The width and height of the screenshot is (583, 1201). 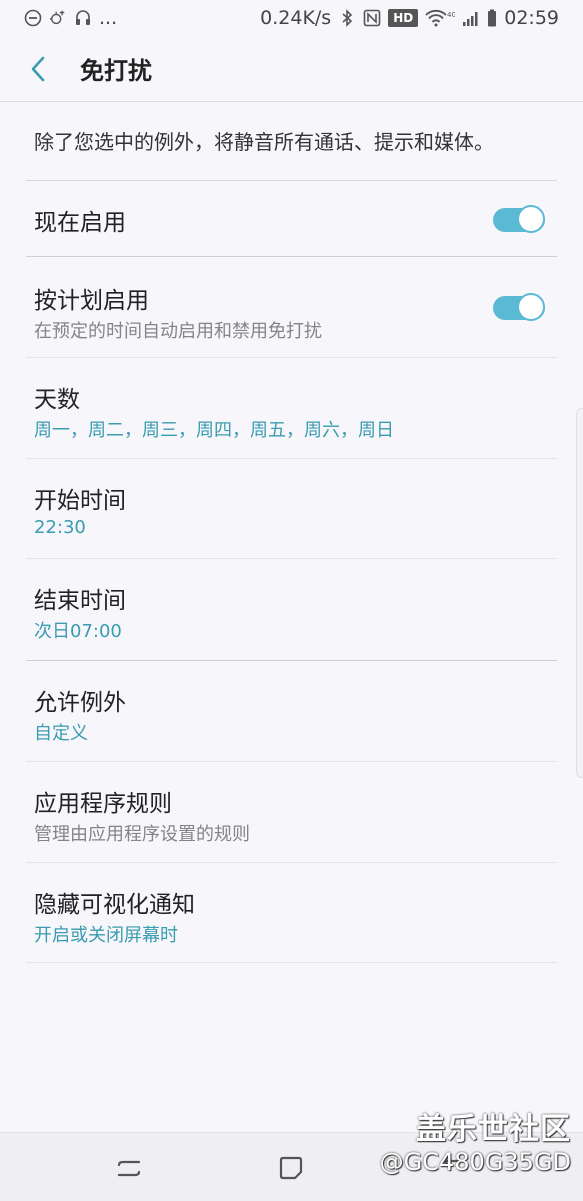 I want to click on chevron-left-icon, so click(x=38, y=68).